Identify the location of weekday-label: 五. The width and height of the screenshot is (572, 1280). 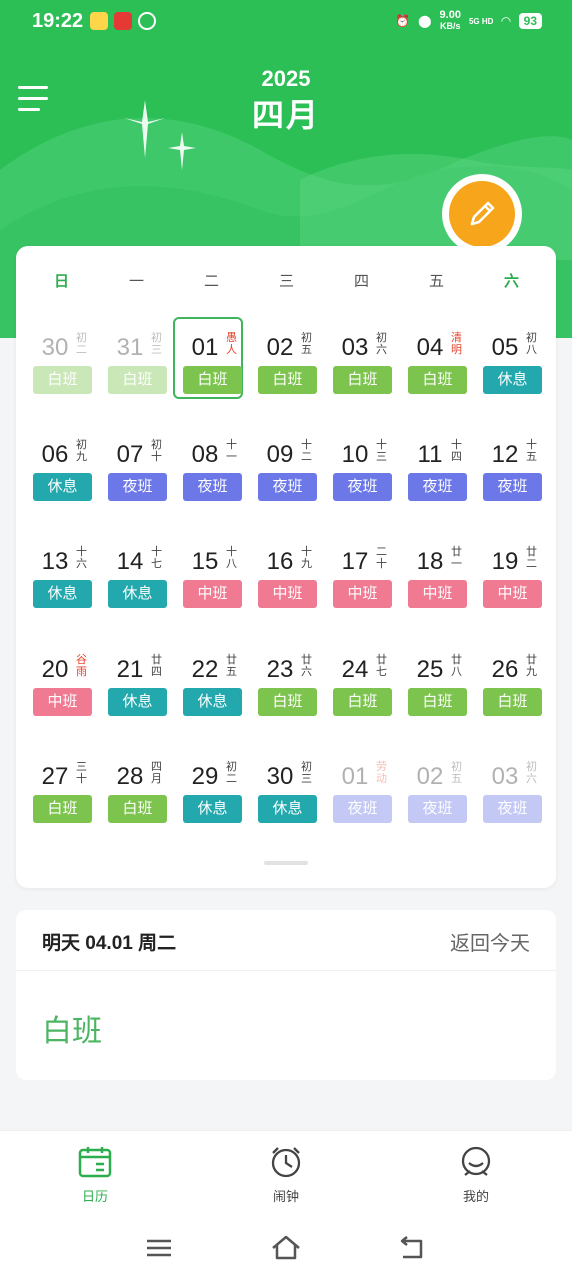
(436, 281).